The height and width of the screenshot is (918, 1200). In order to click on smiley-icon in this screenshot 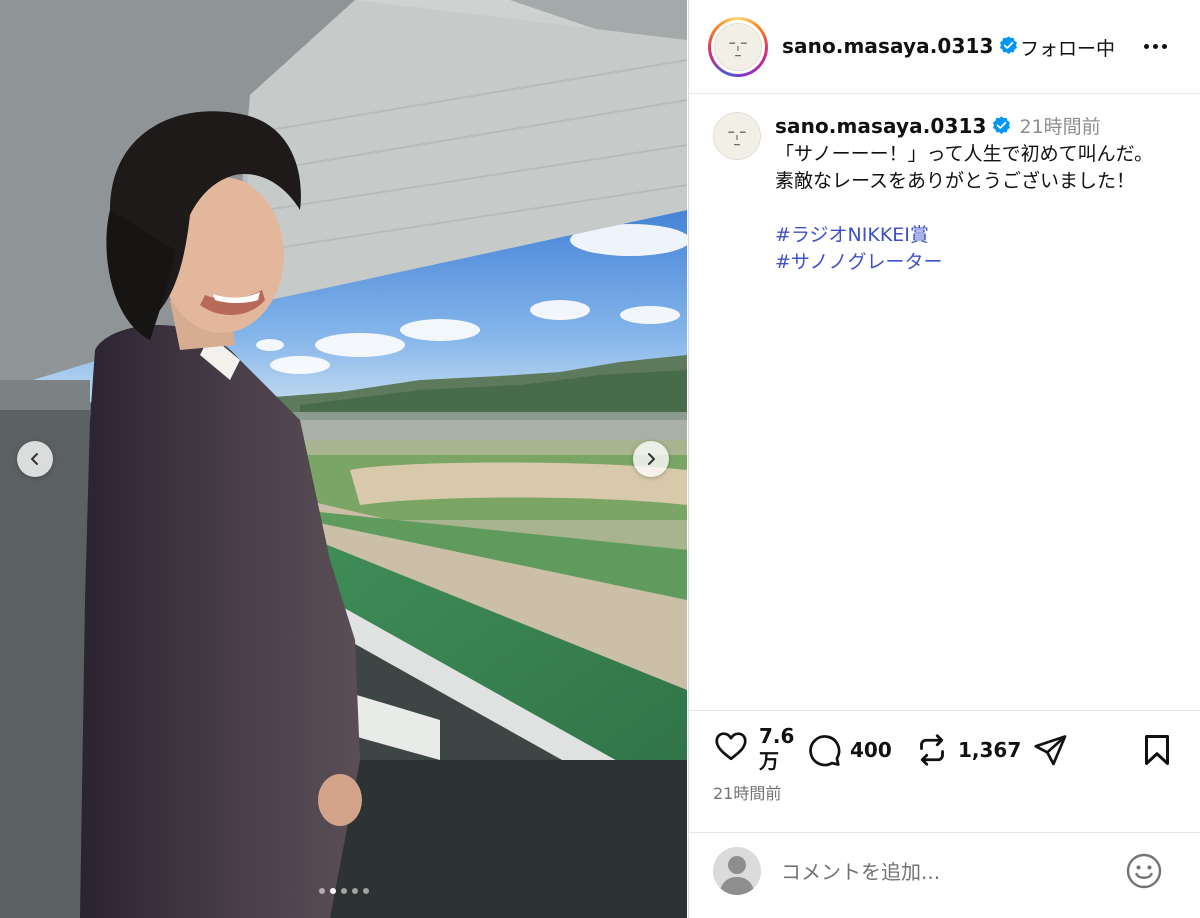, I will do `click(1144, 871)`.